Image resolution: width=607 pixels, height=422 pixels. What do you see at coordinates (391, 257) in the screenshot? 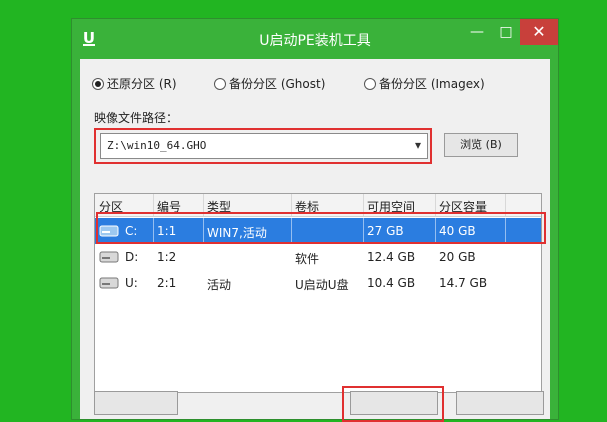
I see `free-space: 12.4 GB` at bounding box center [391, 257].